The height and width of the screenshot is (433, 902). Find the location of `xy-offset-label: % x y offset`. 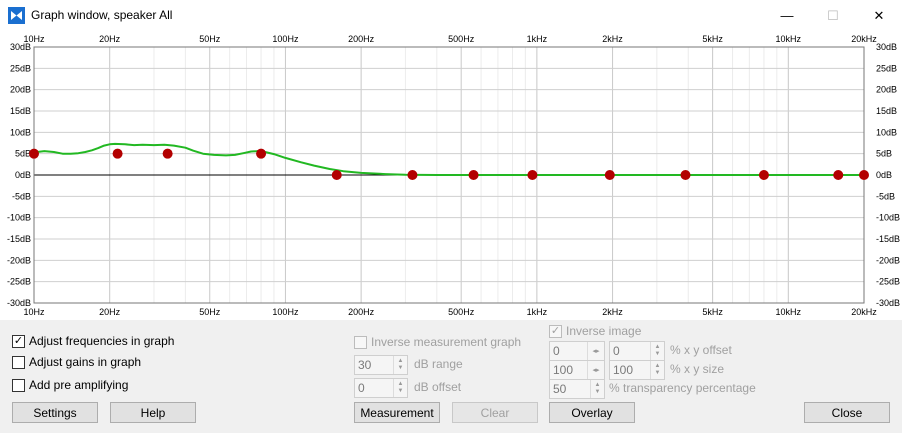

xy-offset-label: % x y offset is located at coordinates (701, 350).